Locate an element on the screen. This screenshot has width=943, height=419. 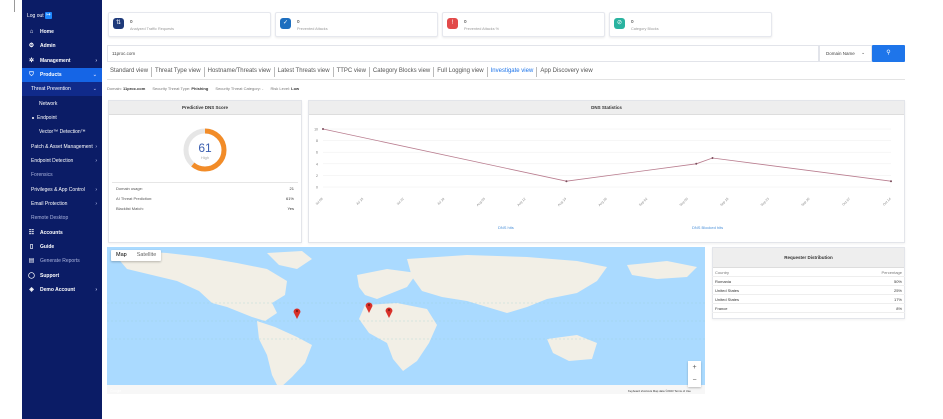
tab-category-blocks: Category Blocks view is located at coordinates (402, 72).